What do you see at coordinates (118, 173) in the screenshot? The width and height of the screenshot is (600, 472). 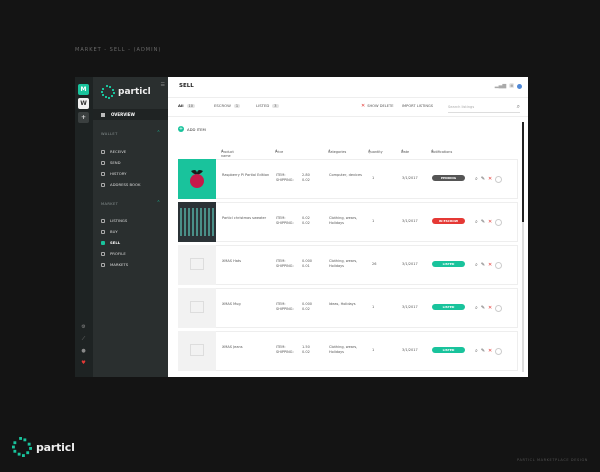 I see `sidebar-item-label: HISTORY` at bounding box center [118, 173].